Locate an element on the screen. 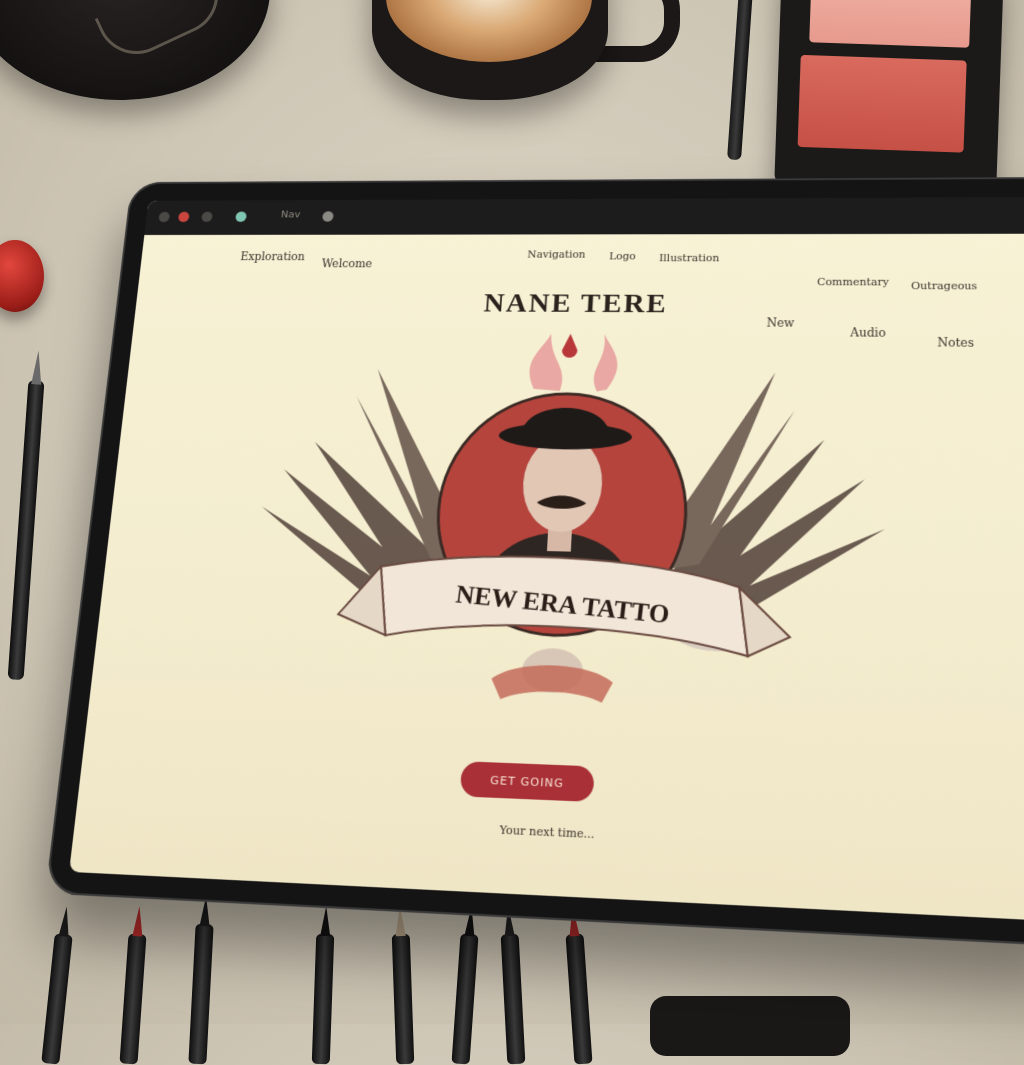 Image resolution: width=1024 pixels, height=1065 pixels. menu-dot-icon is located at coordinates (327, 216).